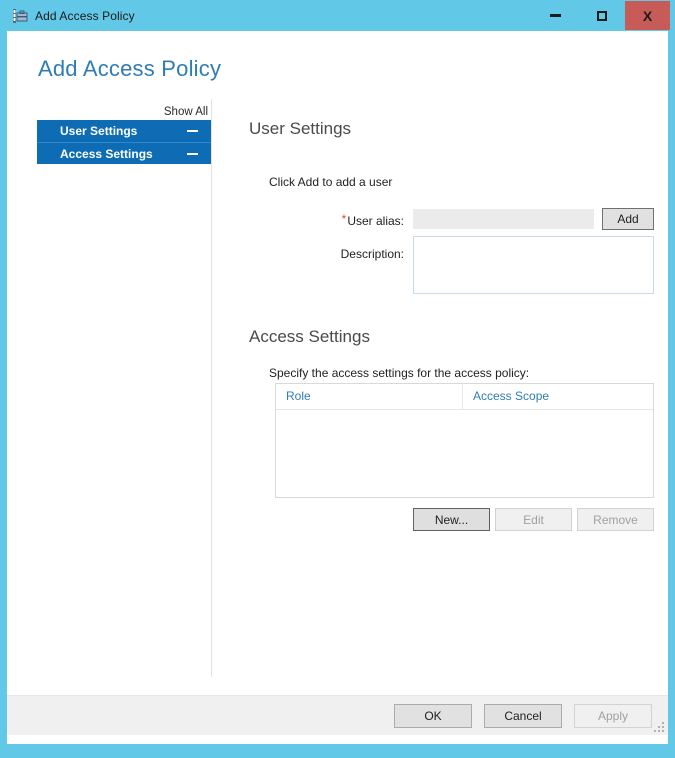  Describe the element at coordinates (337, 715) in the screenshot. I see `dialog-footer: OK Cancel Apply` at that location.